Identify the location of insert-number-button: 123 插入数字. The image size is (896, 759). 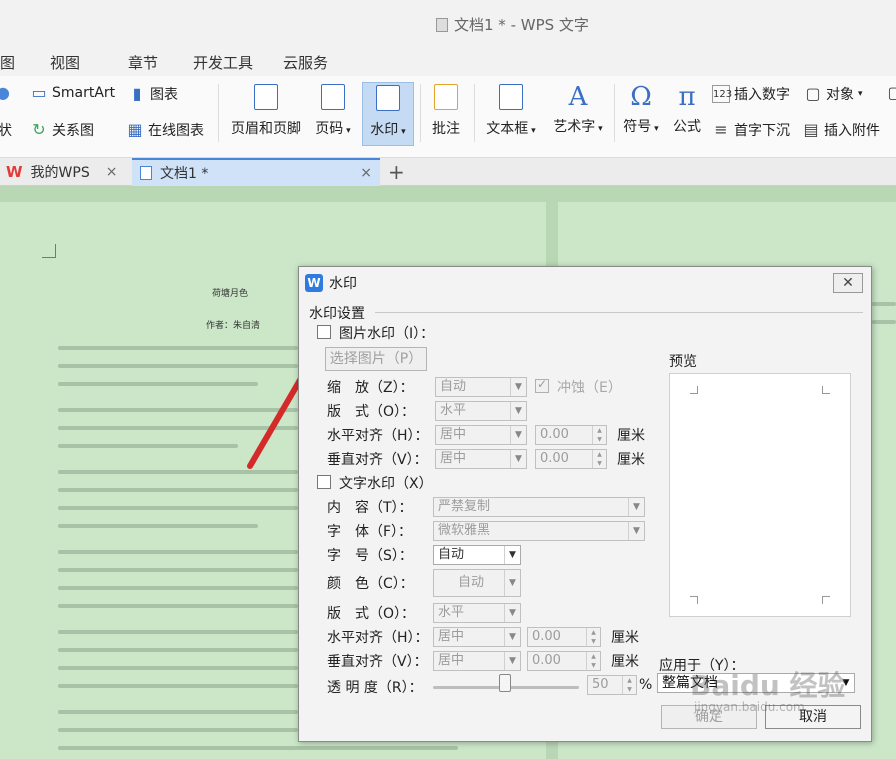
(751, 94).